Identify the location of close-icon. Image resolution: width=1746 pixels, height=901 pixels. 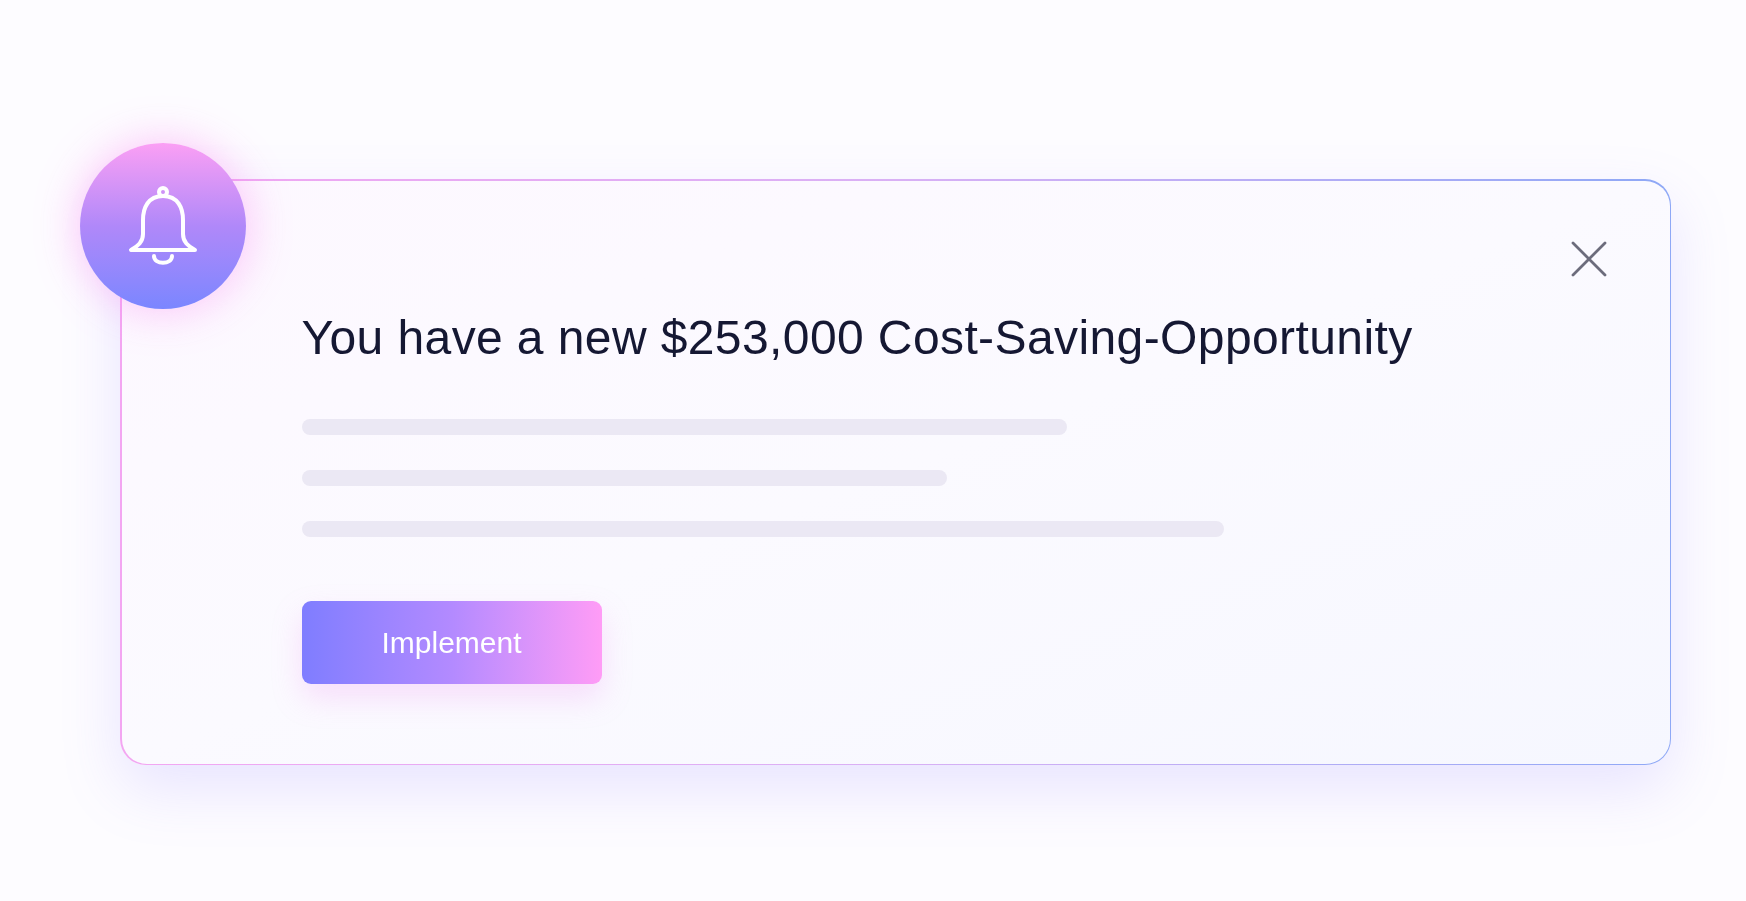
(1589, 259).